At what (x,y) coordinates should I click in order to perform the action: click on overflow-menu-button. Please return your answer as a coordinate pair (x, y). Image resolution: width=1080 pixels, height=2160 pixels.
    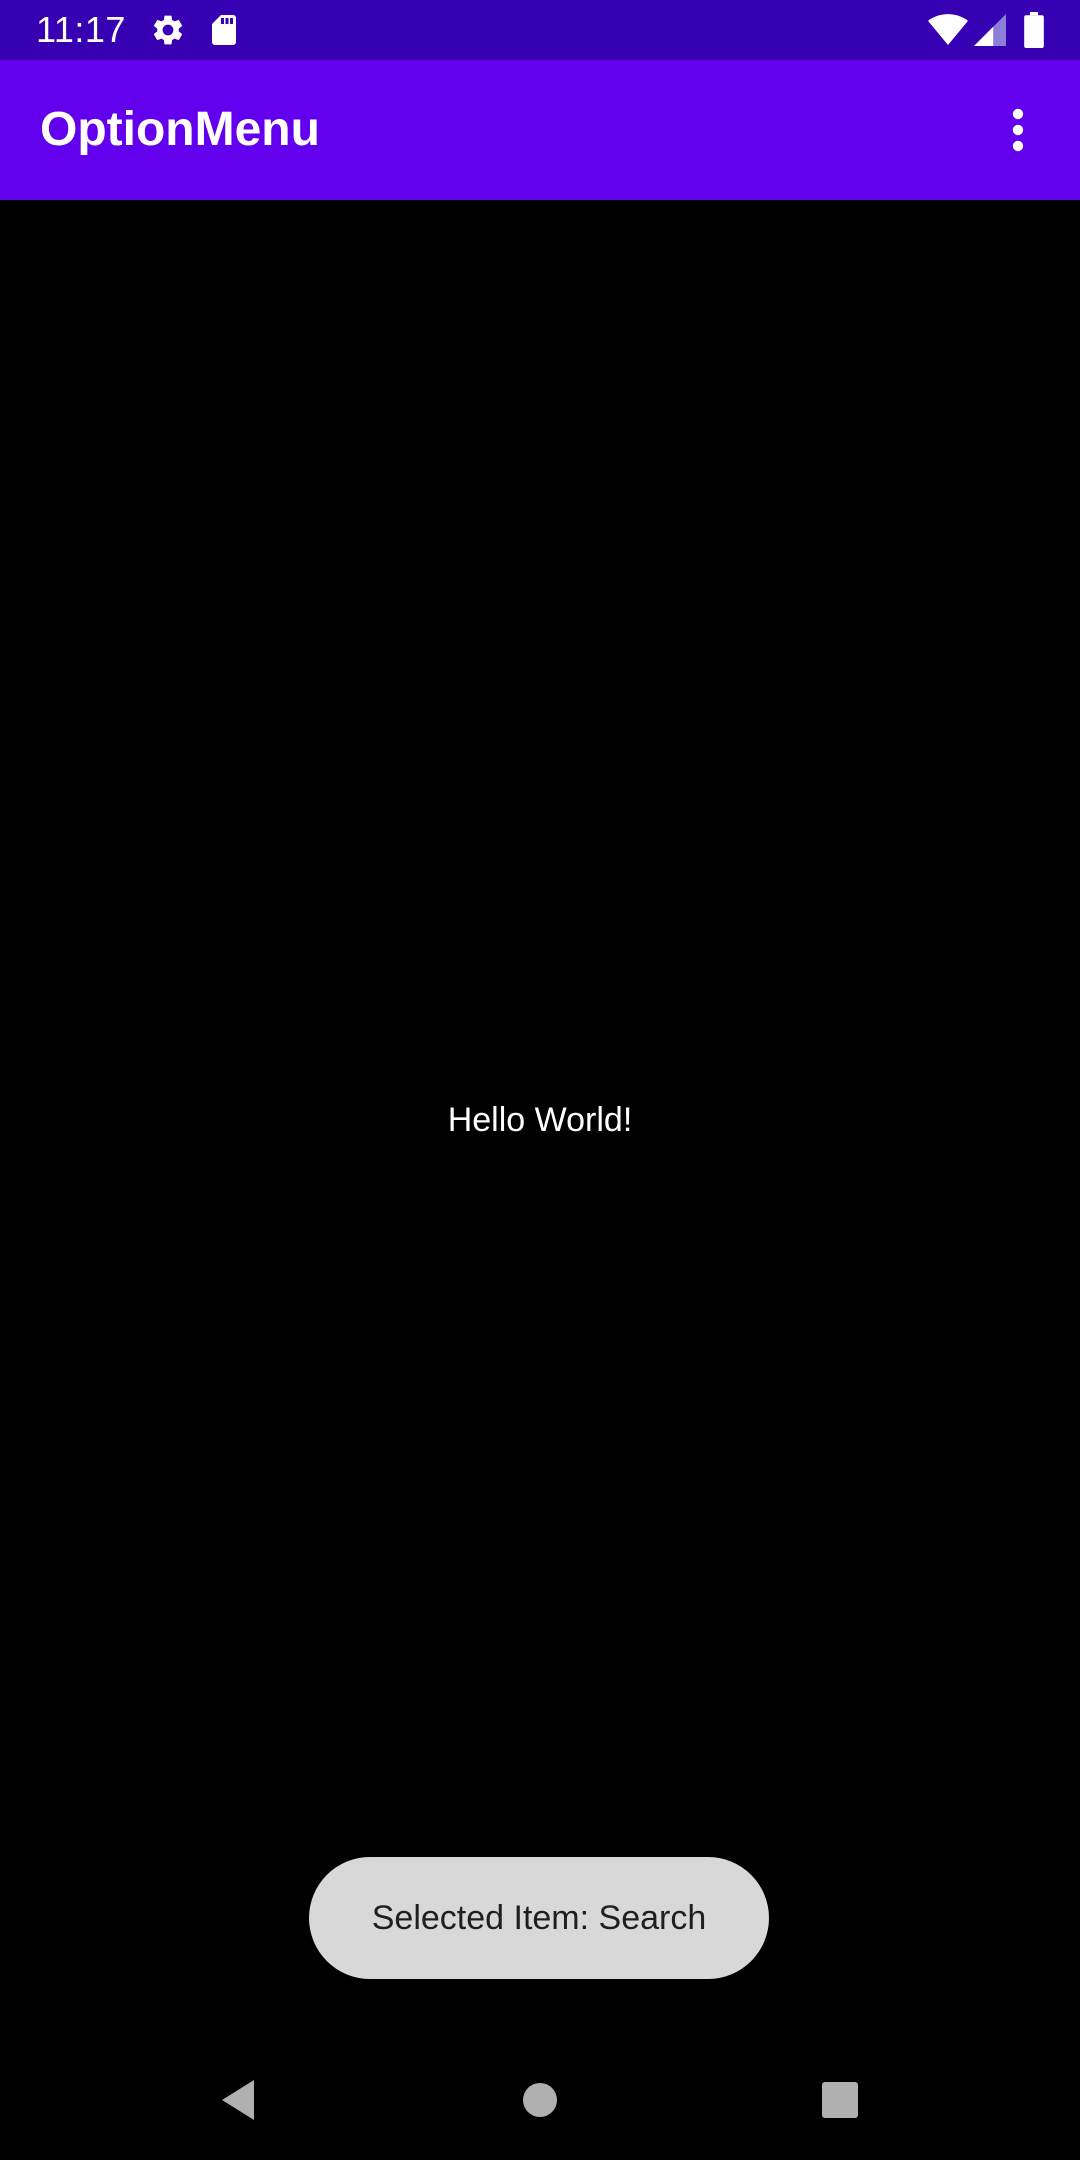
    Looking at the image, I should click on (1018, 130).